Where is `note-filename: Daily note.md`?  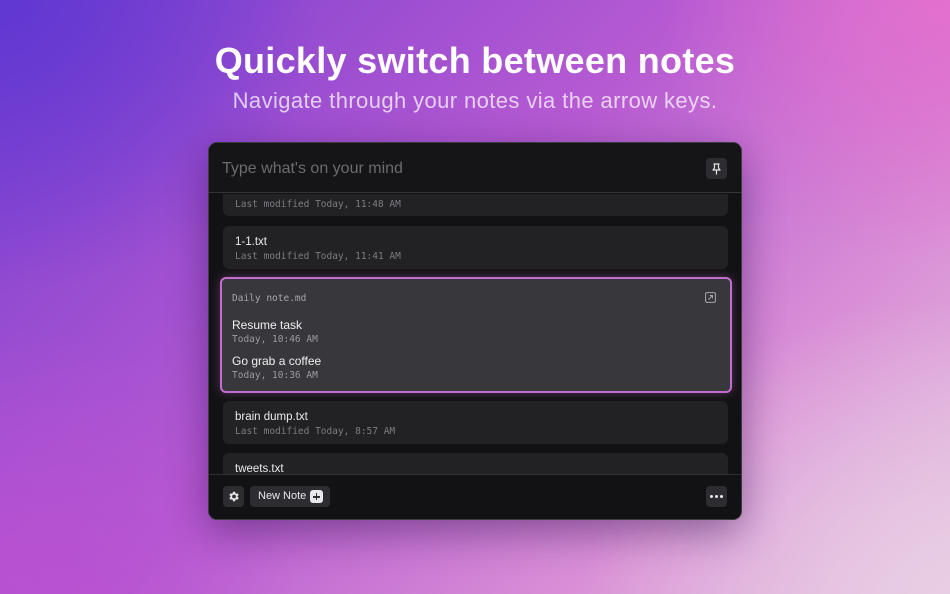 note-filename: Daily note.md is located at coordinates (269, 298).